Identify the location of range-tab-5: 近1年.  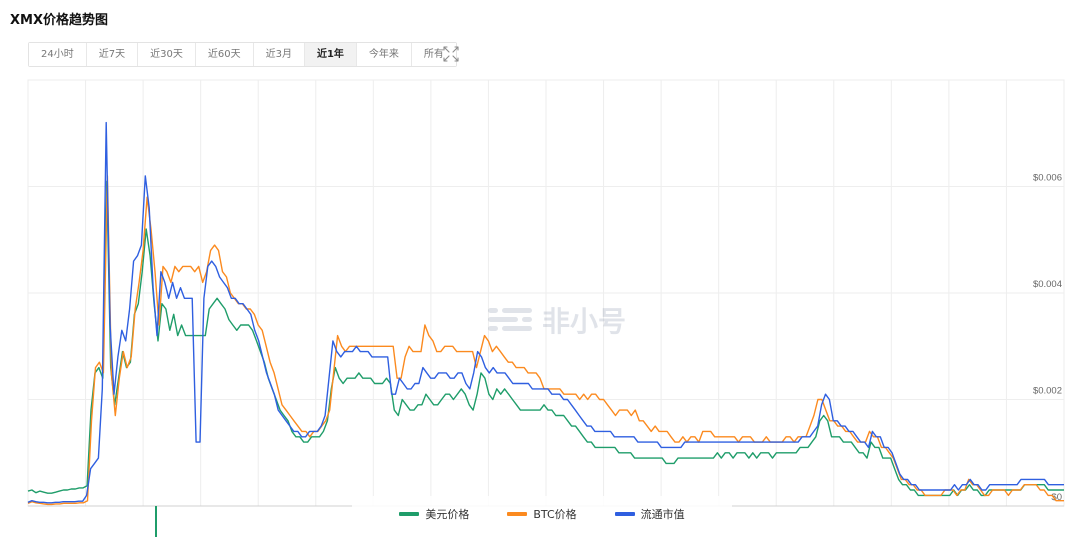
(330, 54).